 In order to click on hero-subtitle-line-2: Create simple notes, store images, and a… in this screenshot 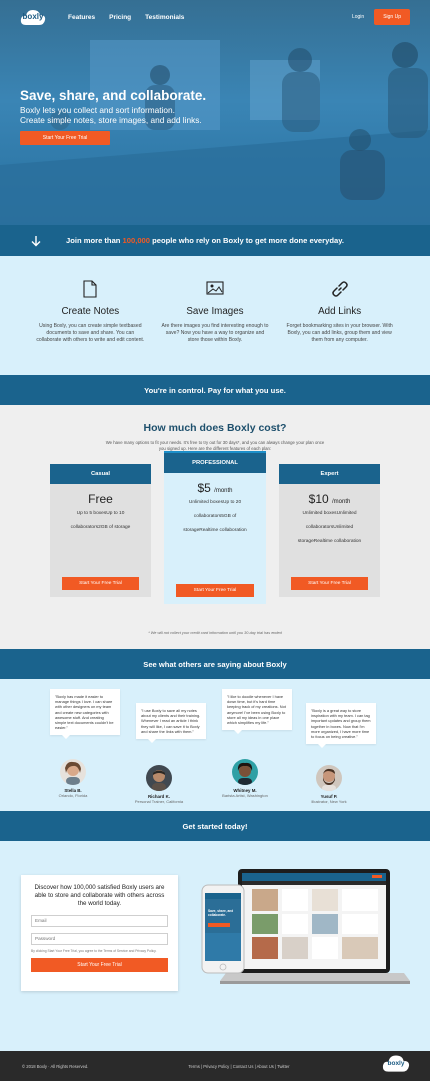, I will do `click(111, 120)`.